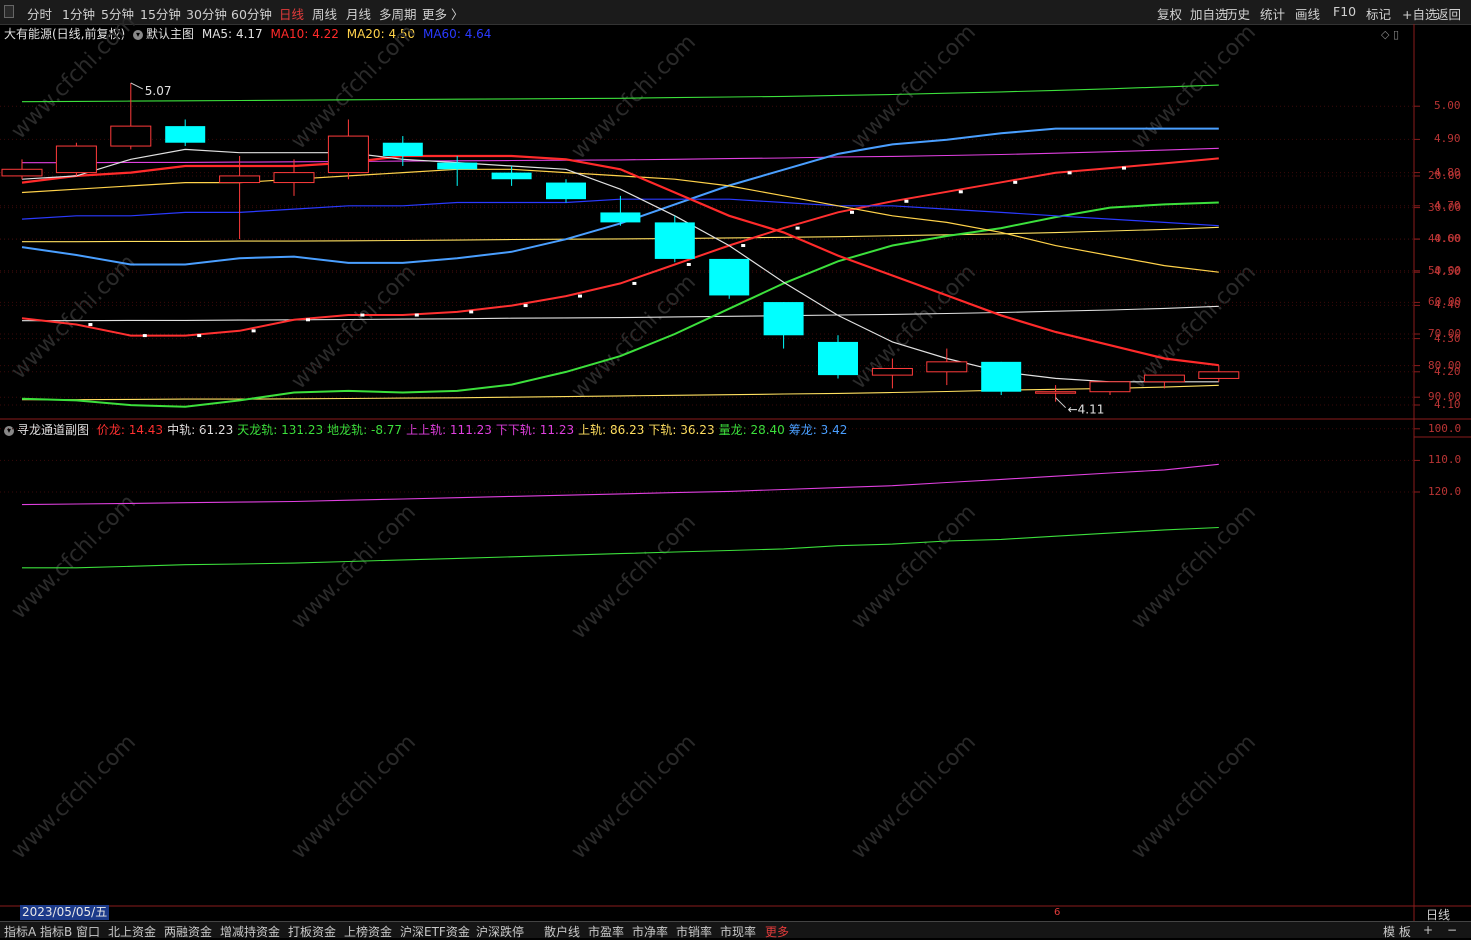 Image resolution: width=1471 pixels, height=940 pixels. What do you see at coordinates (1445, 491) in the screenshot?
I see `sub-axis-label: 120.0` at bounding box center [1445, 491].